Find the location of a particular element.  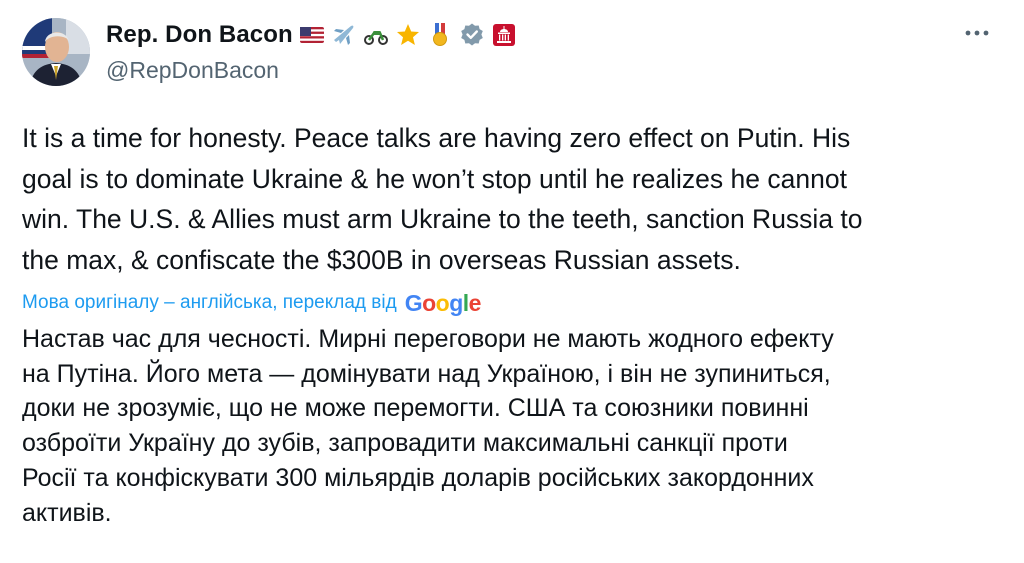

google-logo-letter: e is located at coordinates (475, 302).